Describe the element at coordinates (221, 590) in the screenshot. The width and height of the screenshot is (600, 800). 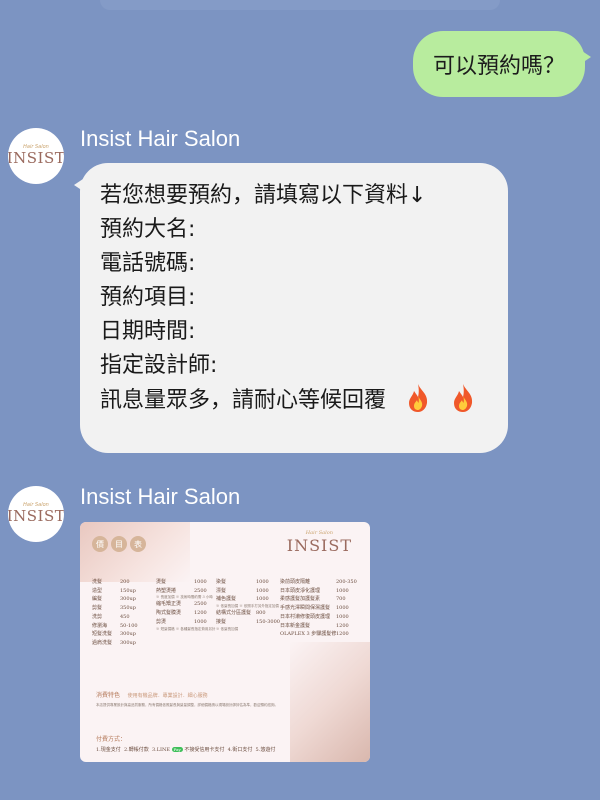
I see `price-item-name: 漂髮` at that location.